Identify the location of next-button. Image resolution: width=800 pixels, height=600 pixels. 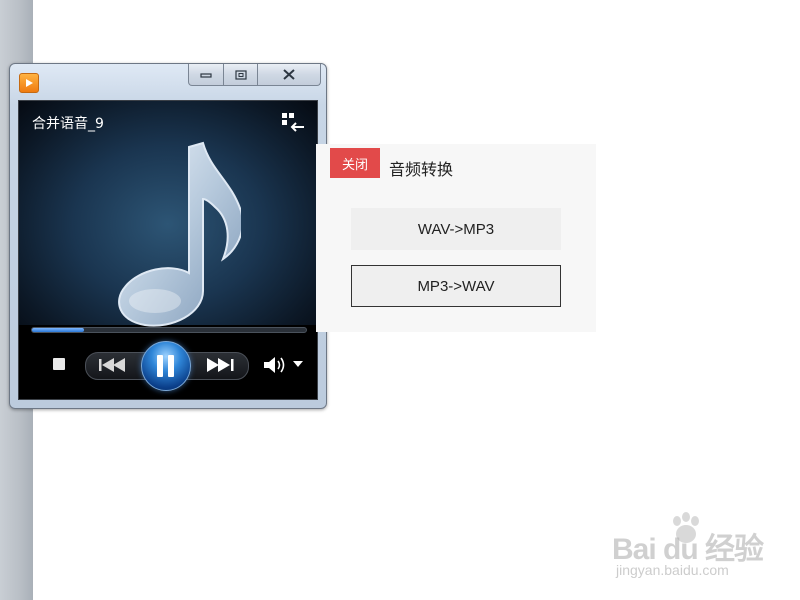
(221, 365).